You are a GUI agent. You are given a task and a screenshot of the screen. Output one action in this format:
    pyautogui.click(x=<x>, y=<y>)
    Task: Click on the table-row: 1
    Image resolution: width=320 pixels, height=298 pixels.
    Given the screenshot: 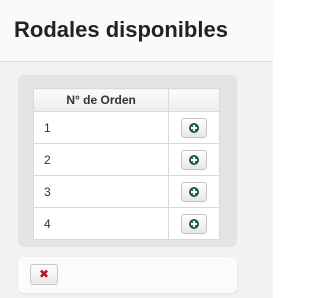 What is the action you would take?
    pyautogui.click(x=126, y=127)
    